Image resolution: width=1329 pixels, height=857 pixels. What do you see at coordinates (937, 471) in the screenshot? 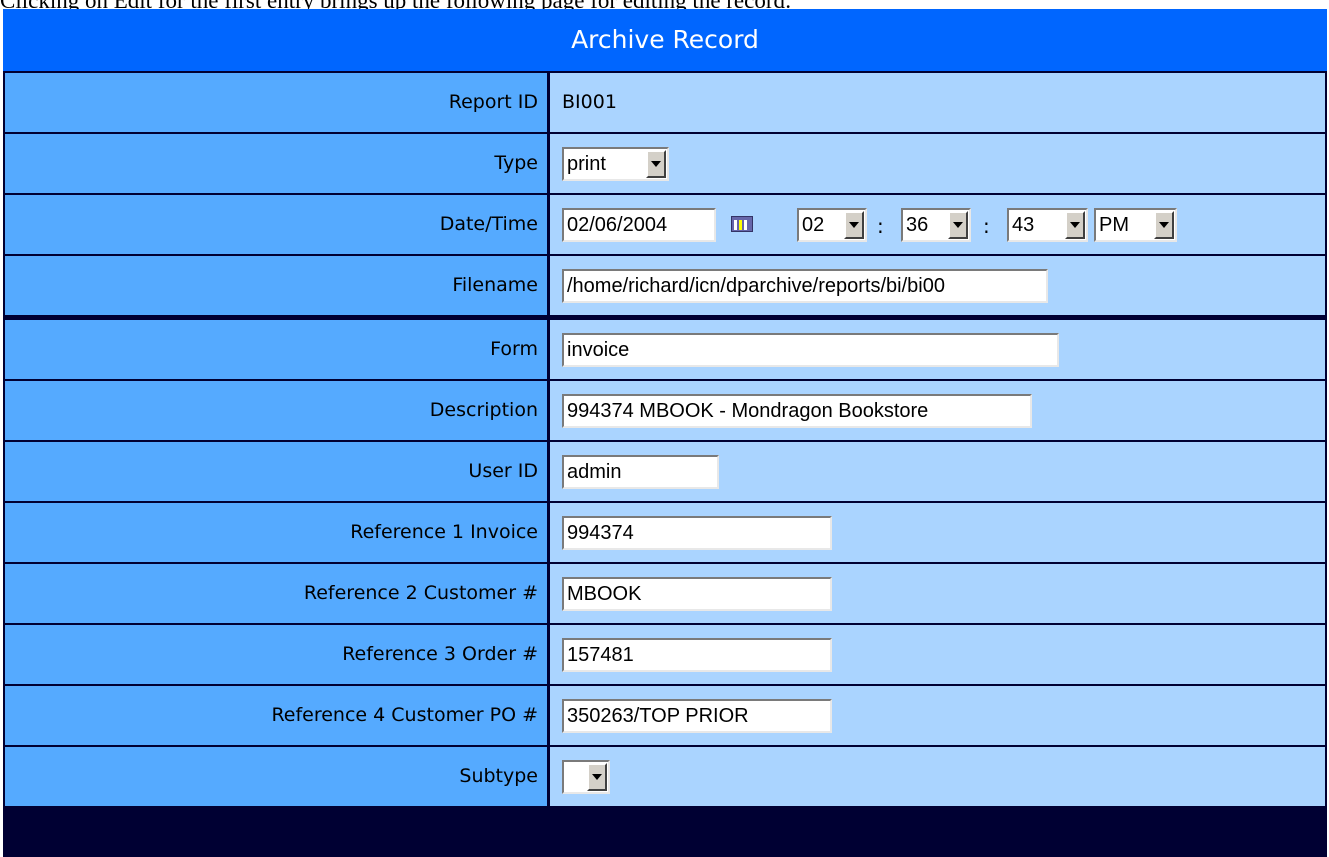
I see `user-id-cell: admin` at bounding box center [937, 471].